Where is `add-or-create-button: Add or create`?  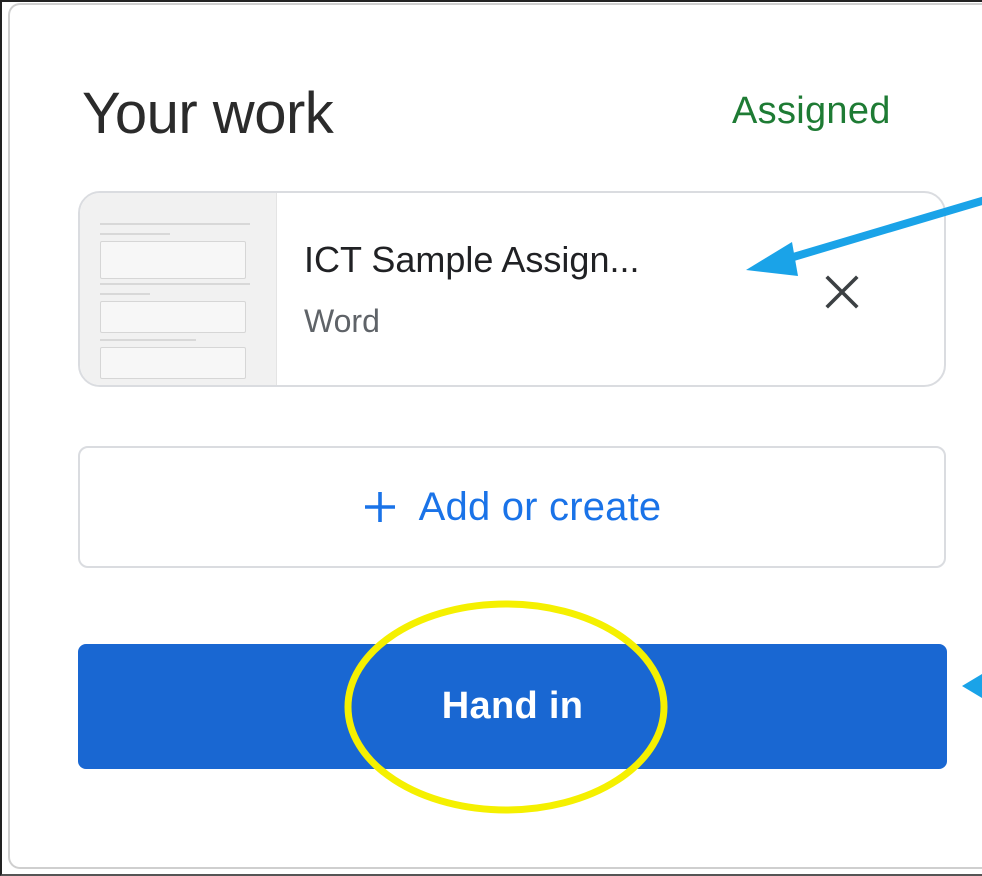 add-or-create-button: Add or create is located at coordinates (512, 507).